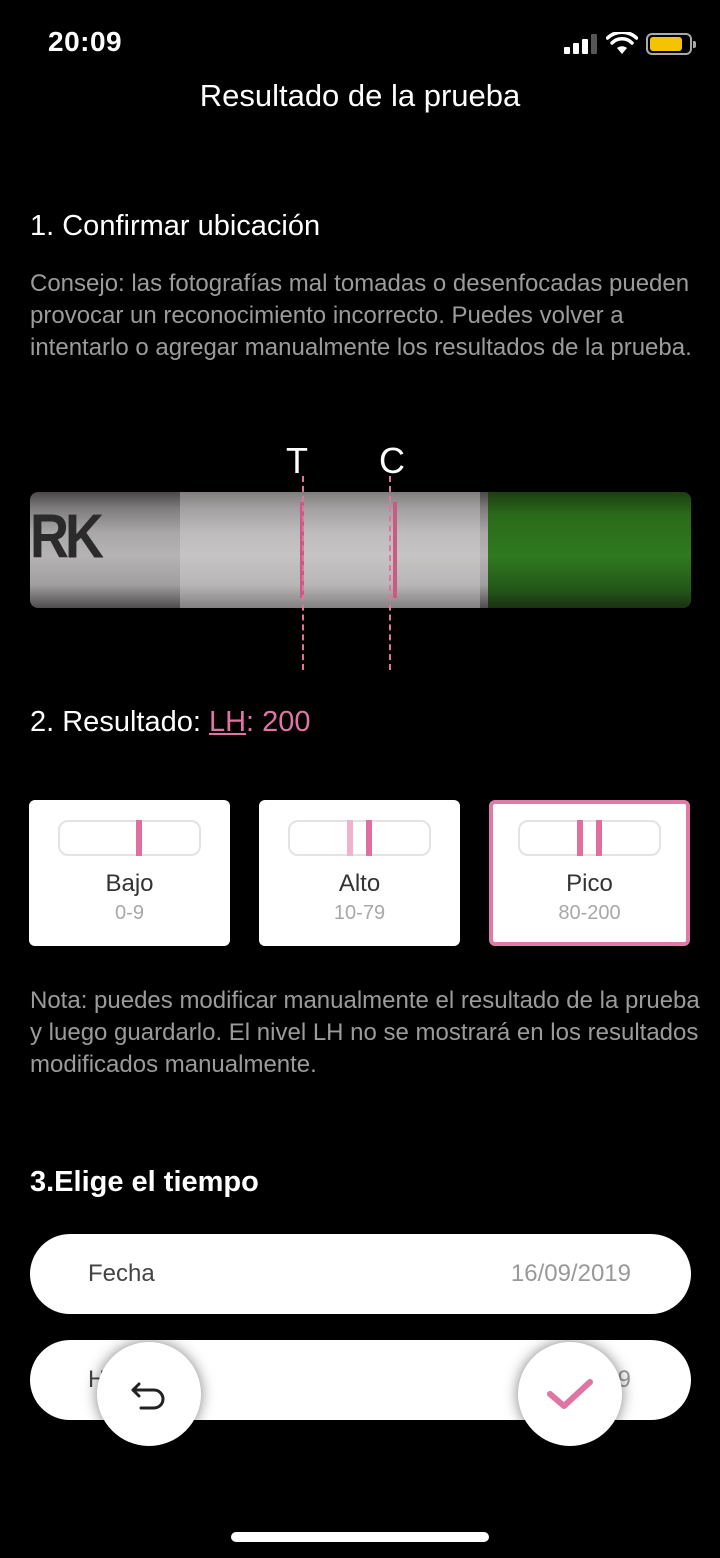  I want to click on checkmark-icon, so click(570, 1394).